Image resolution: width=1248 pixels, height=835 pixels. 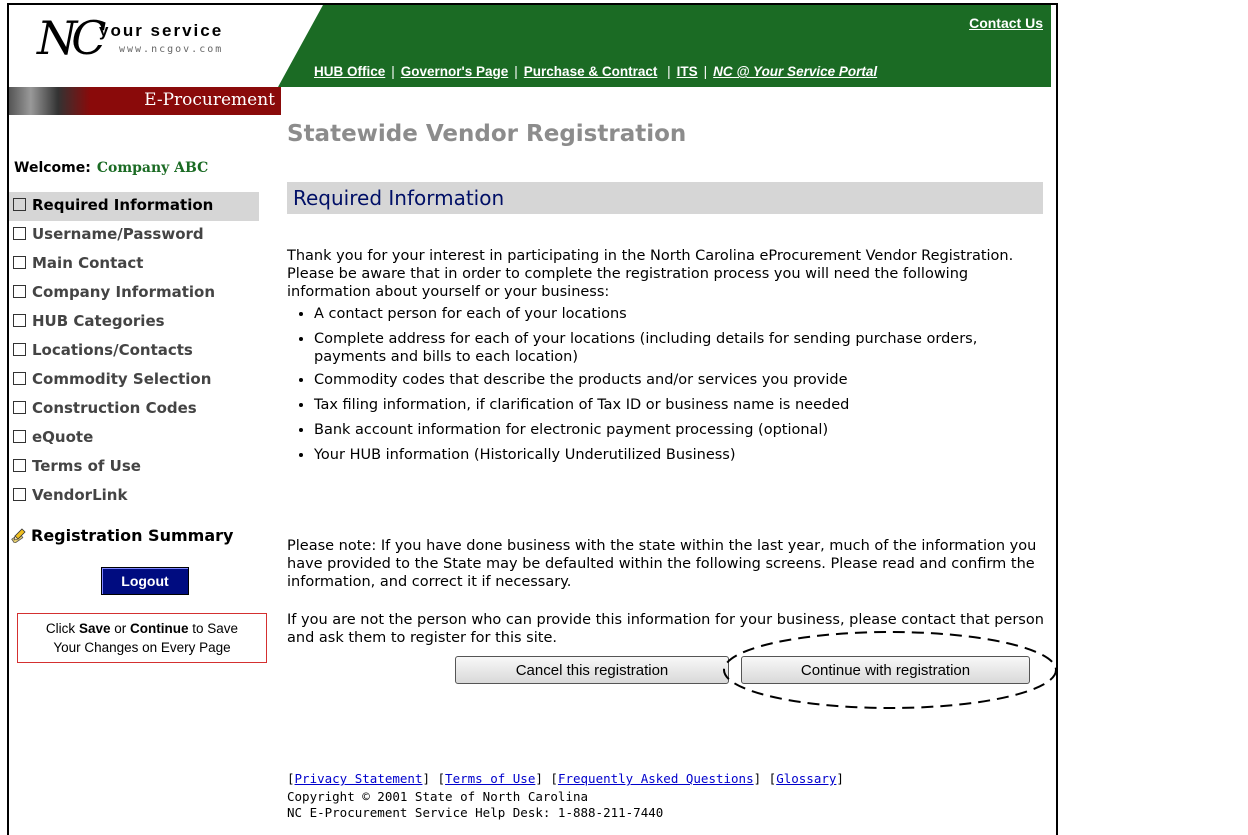 I want to click on sidebar-item-locations-contacts: Locations/Contacts, so click(x=134, y=351).